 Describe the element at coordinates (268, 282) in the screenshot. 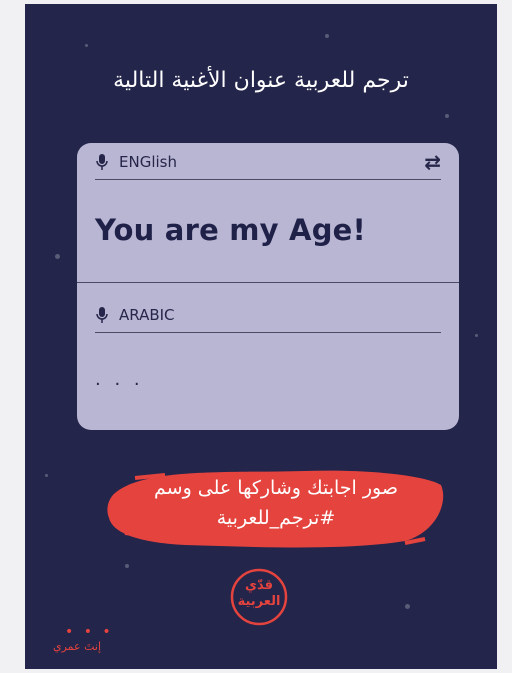

I see `divider` at that location.